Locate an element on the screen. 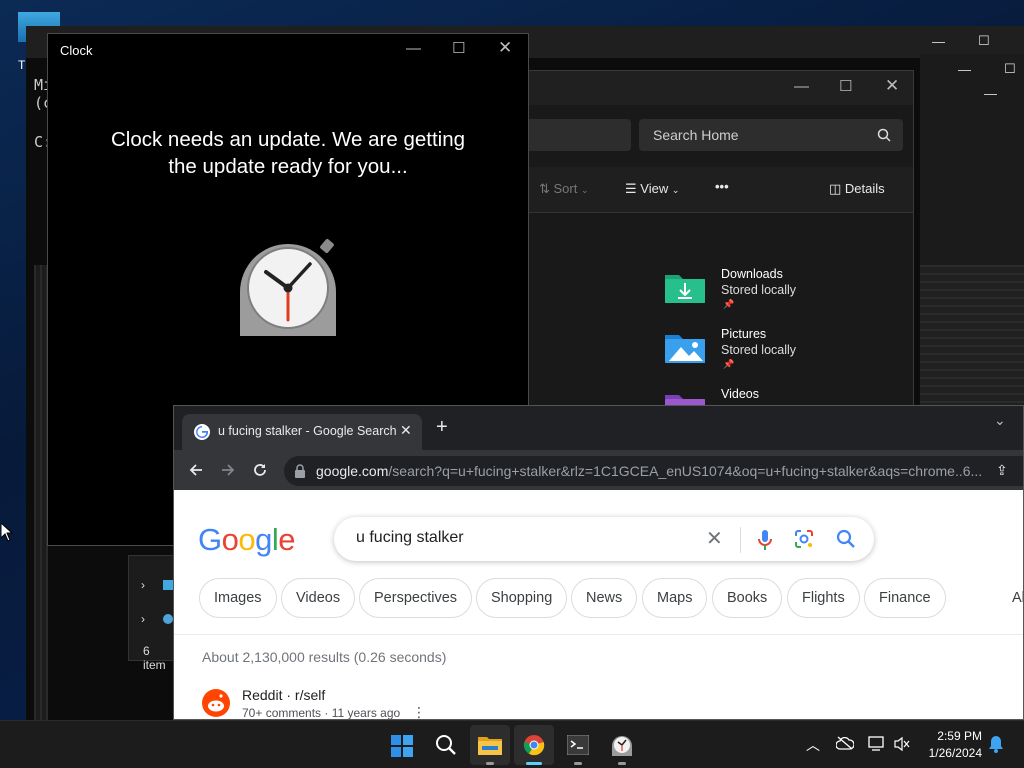 Image resolution: width=1024 pixels, height=768 pixels. tab-close-icon: ✕ is located at coordinates (406, 430).